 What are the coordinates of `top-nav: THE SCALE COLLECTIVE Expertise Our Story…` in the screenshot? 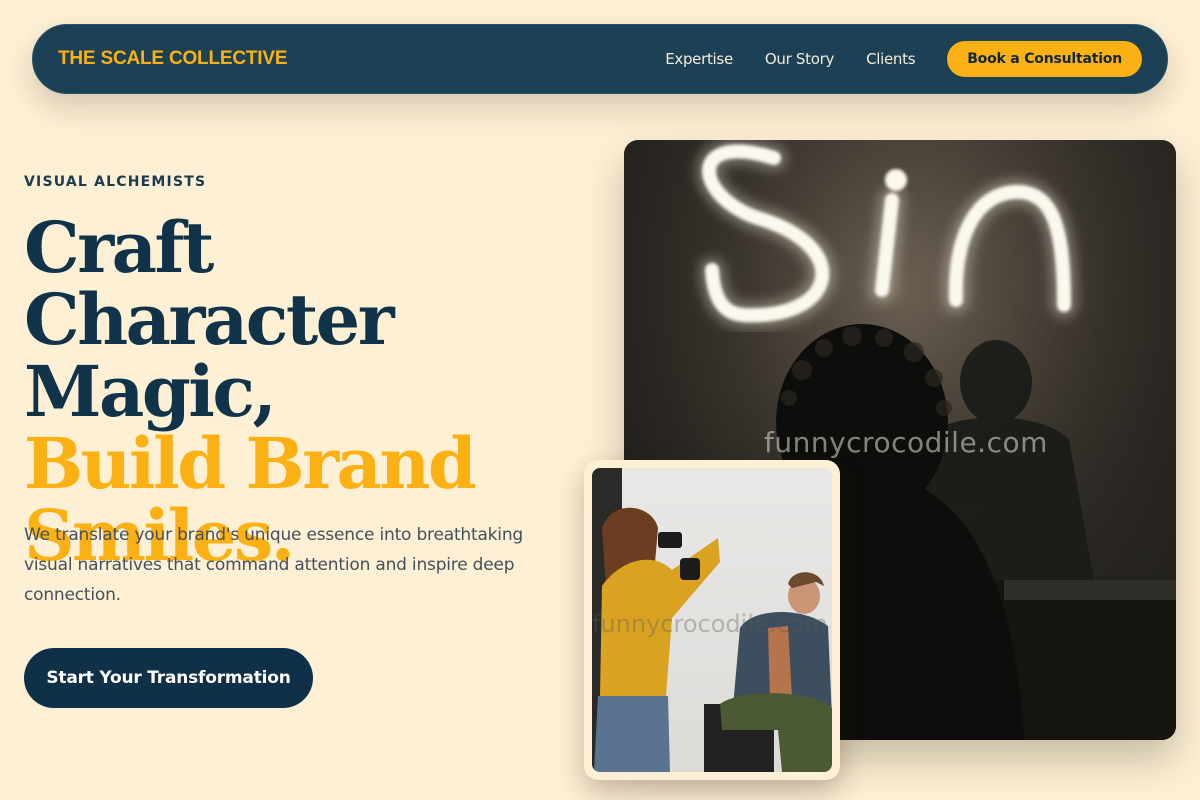 It's located at (600, 59).